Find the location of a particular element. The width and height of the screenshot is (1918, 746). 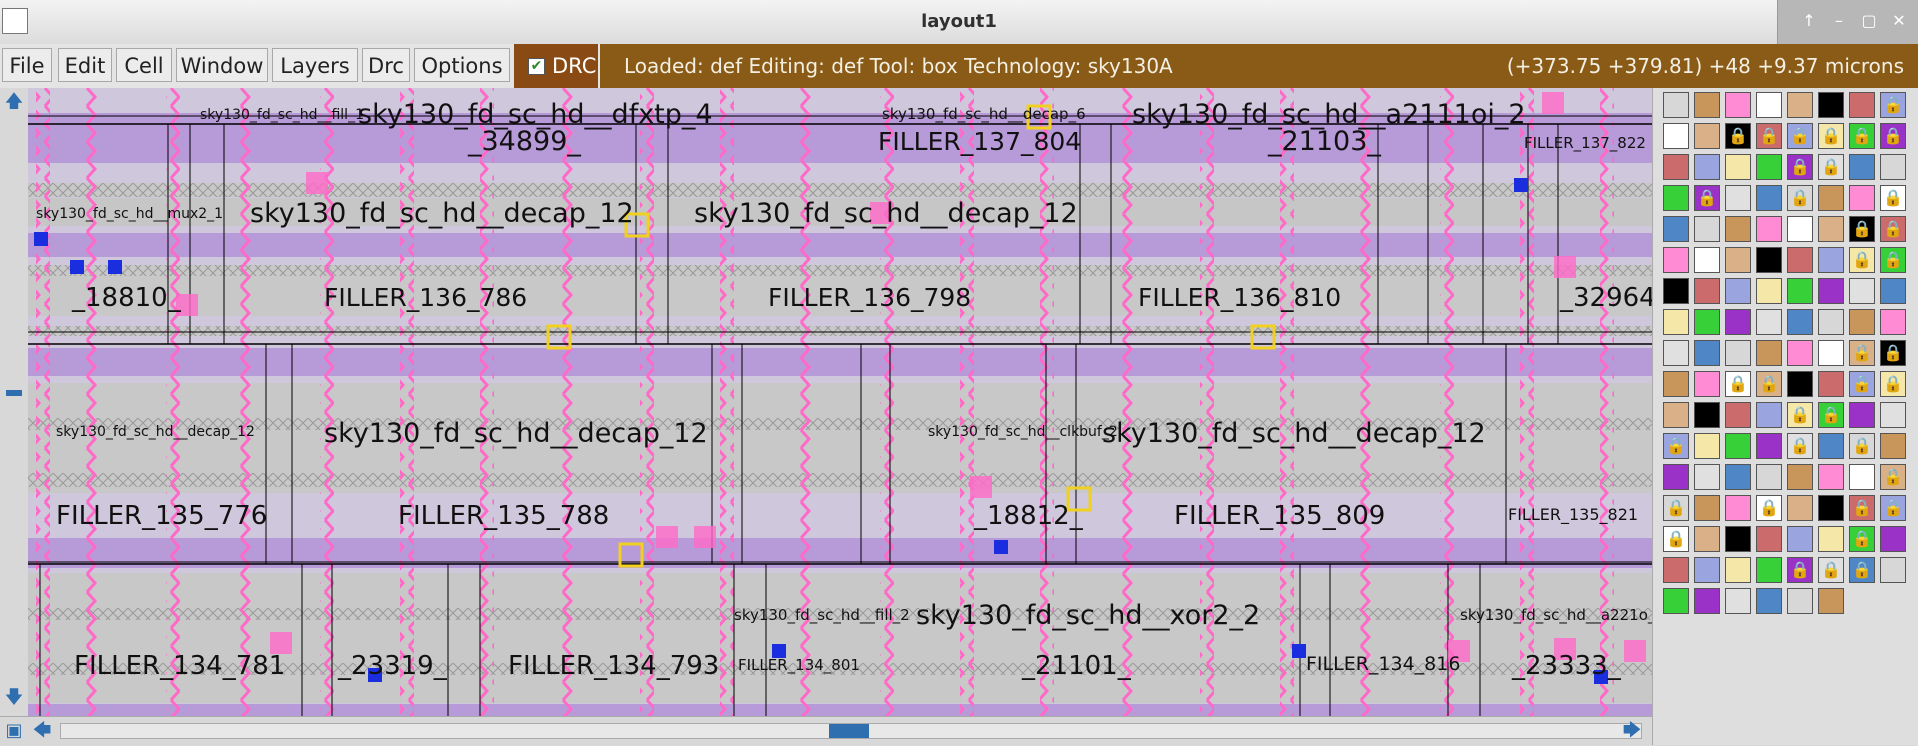

close-icon: ✕ is located at coordinates (1899, 21).